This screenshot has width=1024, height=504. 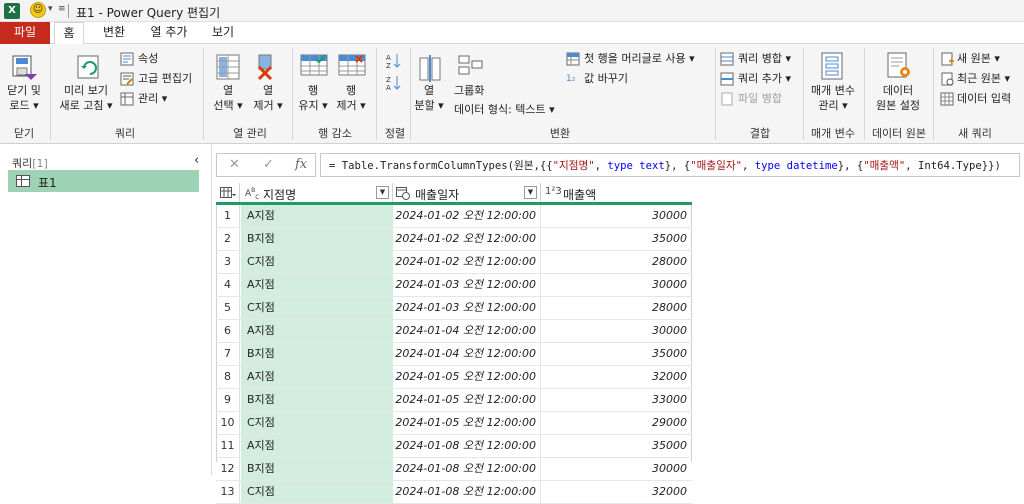 What do you see at coordinates (25, 33) in the screenshot?
I see `tab-file: 파일` at bounding box center [25, 33].